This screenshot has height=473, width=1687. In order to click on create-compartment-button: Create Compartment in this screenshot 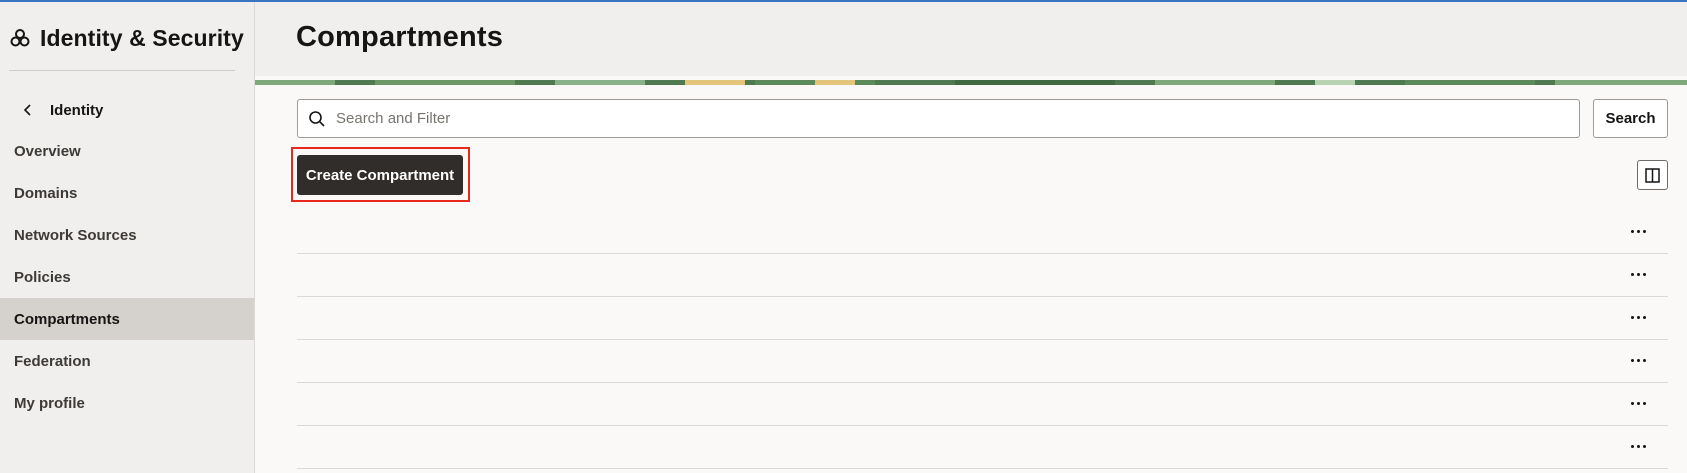, I will do `click(380, 175)`.